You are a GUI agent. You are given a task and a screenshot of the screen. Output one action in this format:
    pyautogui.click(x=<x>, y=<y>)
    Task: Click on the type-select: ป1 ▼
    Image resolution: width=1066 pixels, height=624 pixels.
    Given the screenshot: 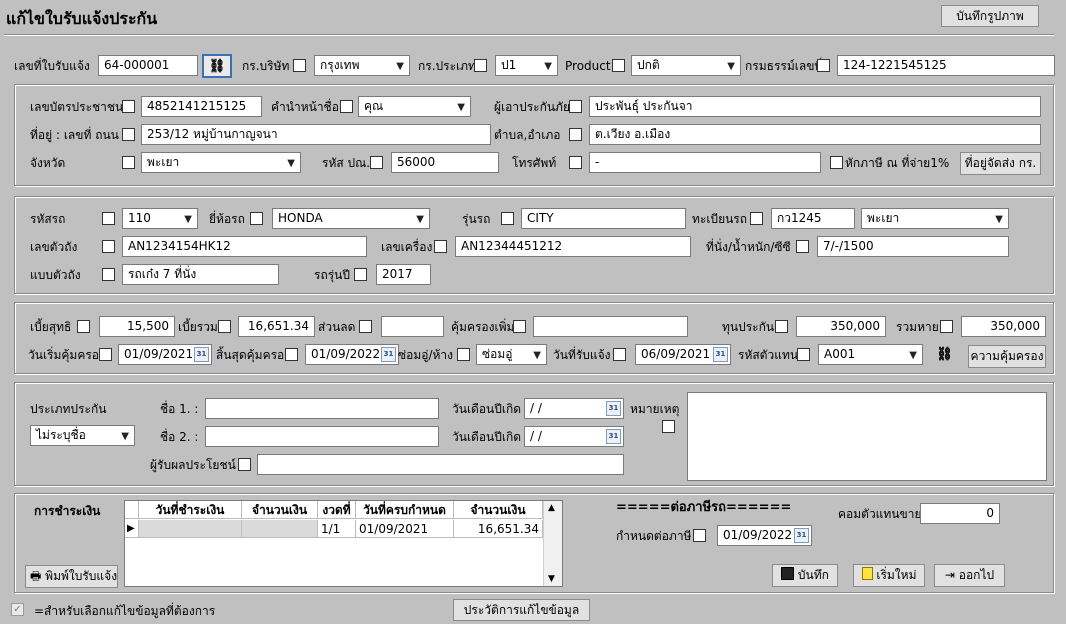 What is the action you would take?
    pyautogui.click(x=526, y=65)
    